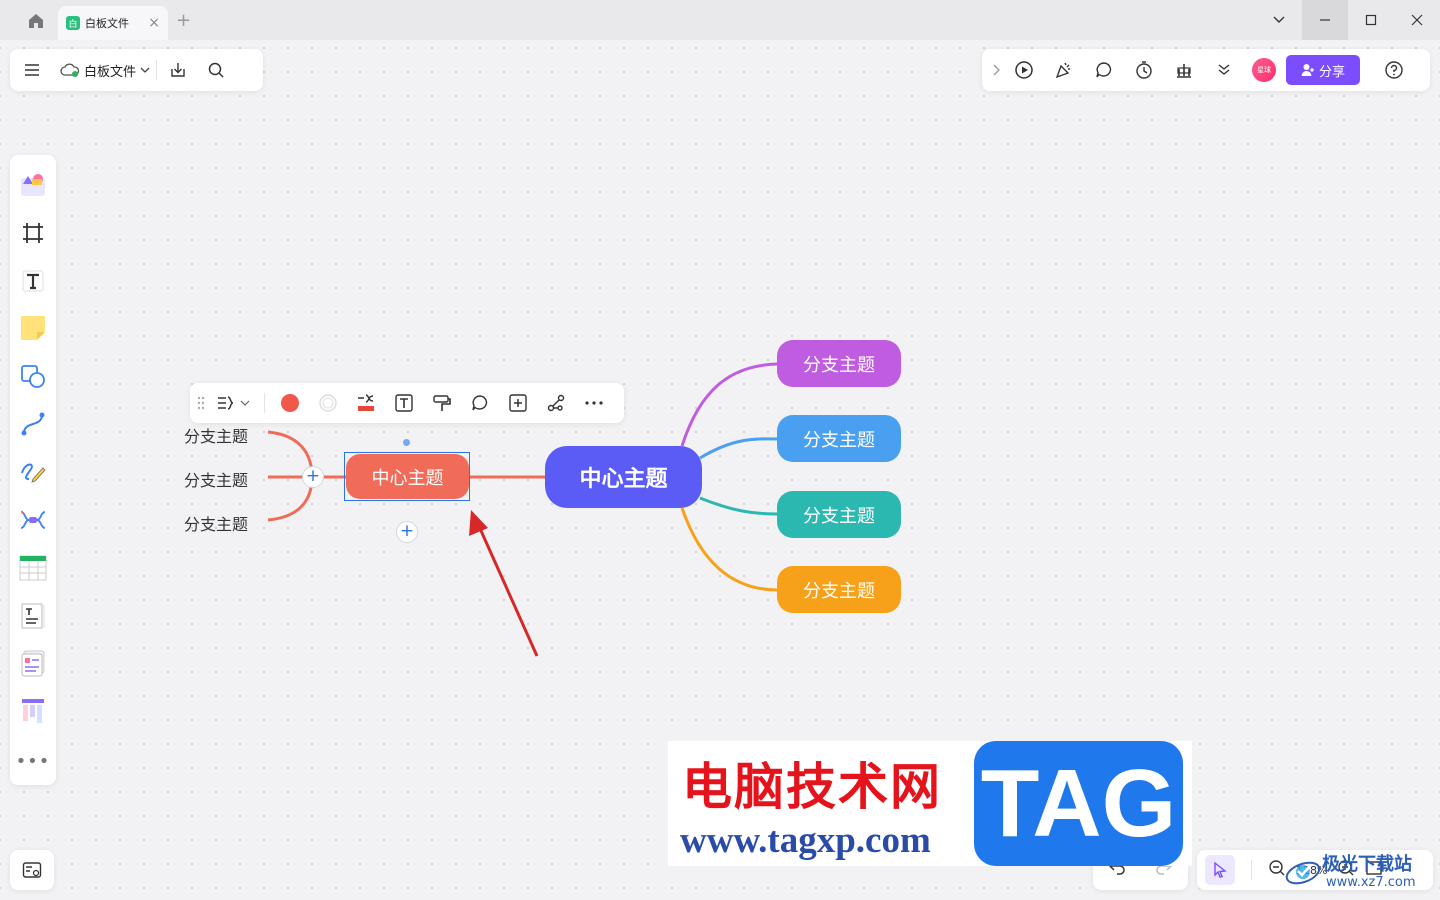 This screenshot has width=1440, height=900. Describe the element at coordinates (406, 442) in the screenshot. I see `resize-handle` at that location.